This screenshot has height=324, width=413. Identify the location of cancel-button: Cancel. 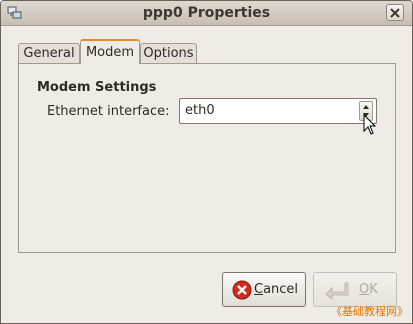
(264, 289).